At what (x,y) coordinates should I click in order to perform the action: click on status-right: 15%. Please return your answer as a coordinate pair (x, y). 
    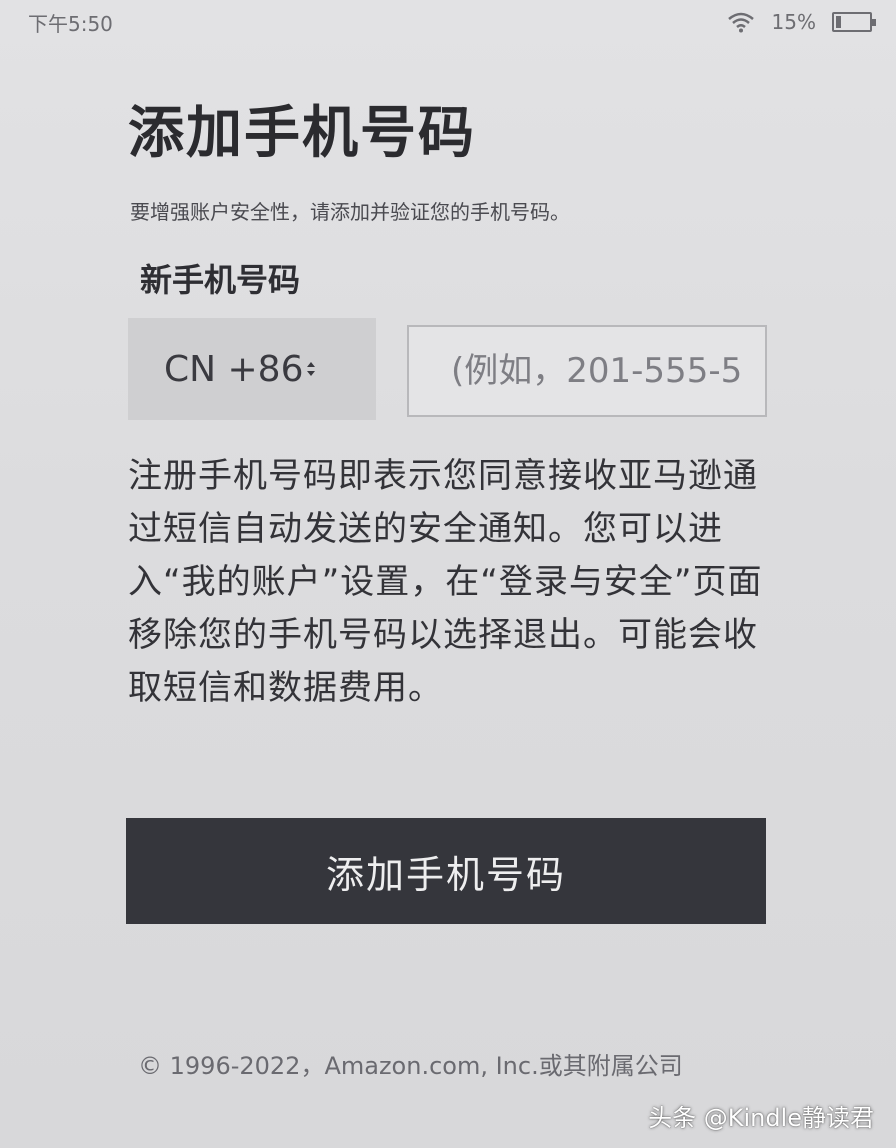
    Looking at the image, I should click on (801, 22).